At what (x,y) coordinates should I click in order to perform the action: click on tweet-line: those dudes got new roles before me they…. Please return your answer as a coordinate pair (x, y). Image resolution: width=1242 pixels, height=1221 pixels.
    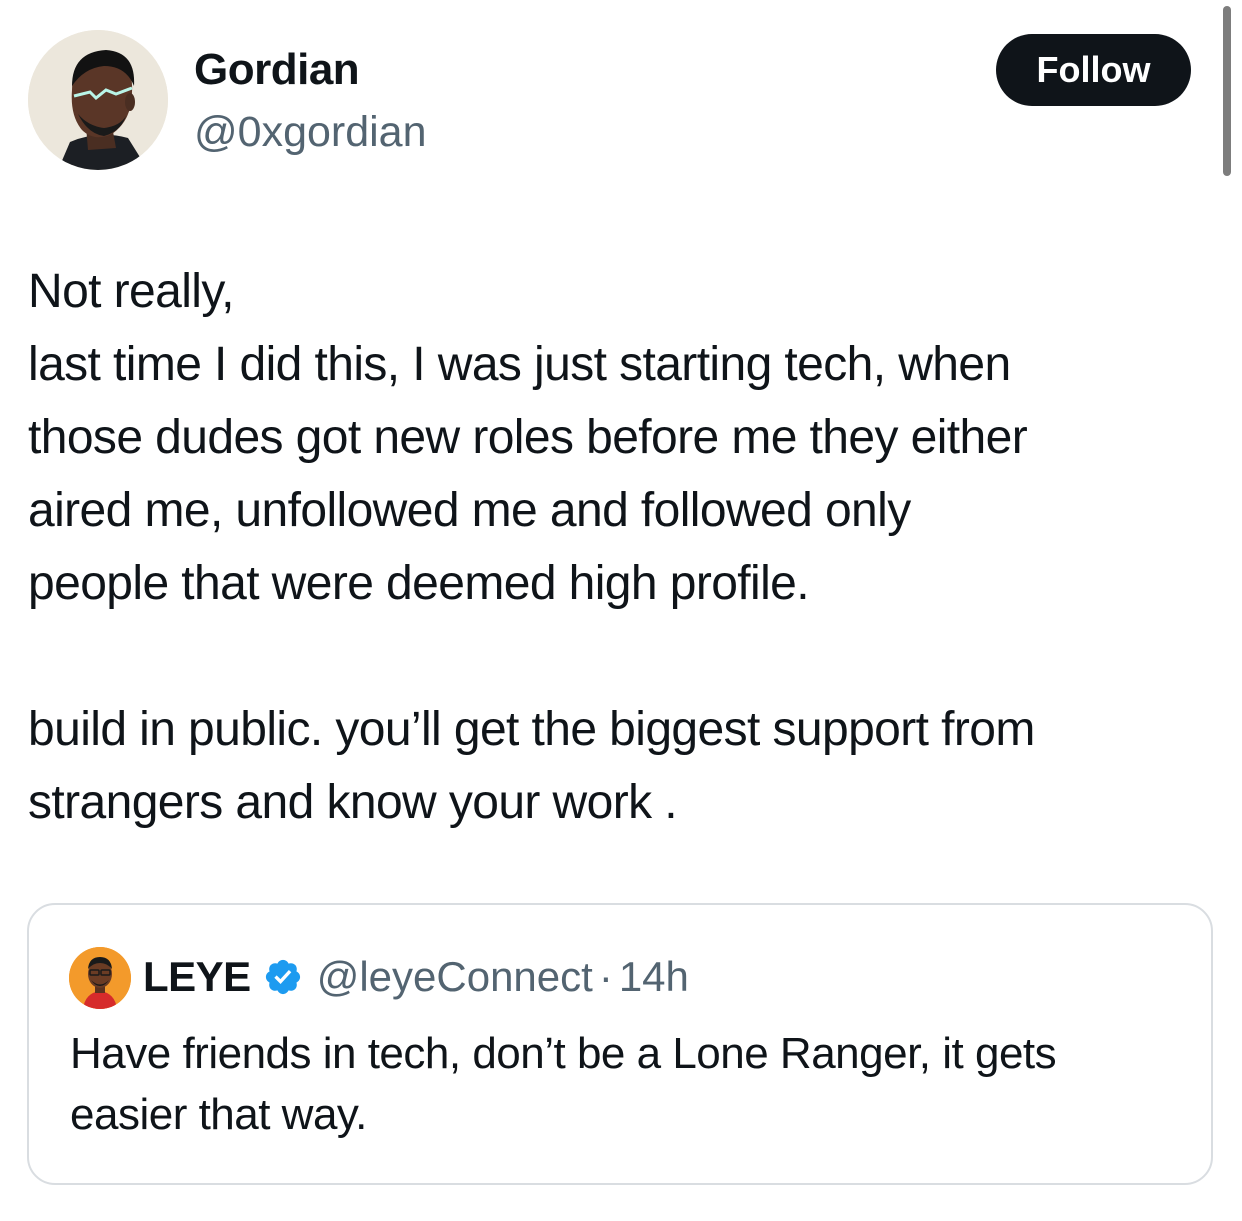
    Looking at the image, I should click on (528, 437).